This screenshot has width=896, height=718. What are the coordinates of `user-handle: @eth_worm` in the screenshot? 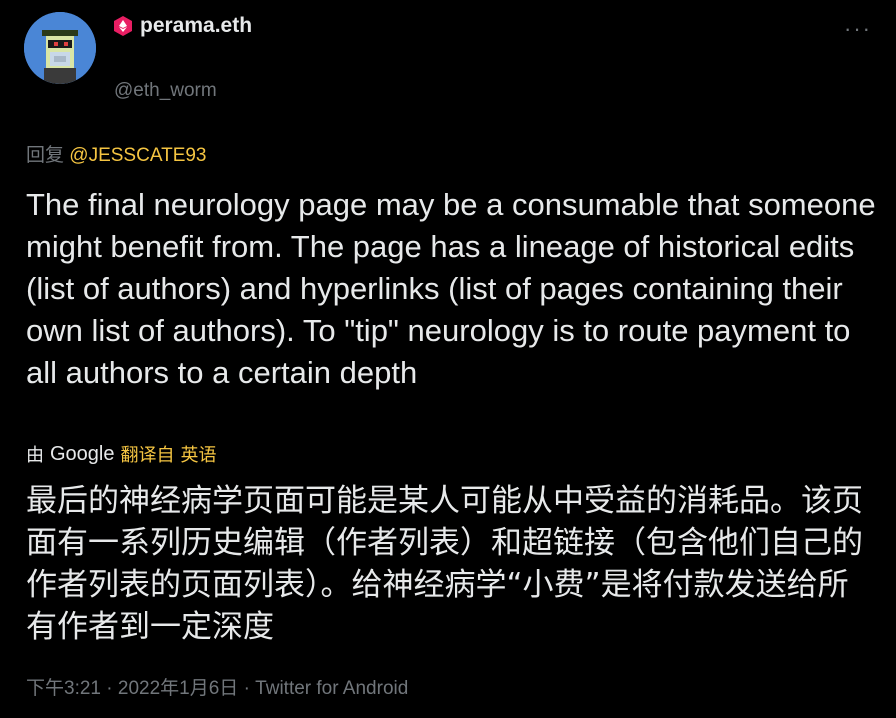 It's located at (165, 91).